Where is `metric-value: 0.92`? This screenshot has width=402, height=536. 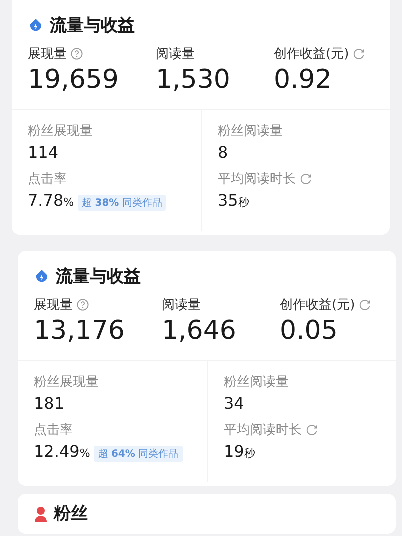
metric-value: 0.92 is located at coordinates (303, 80).